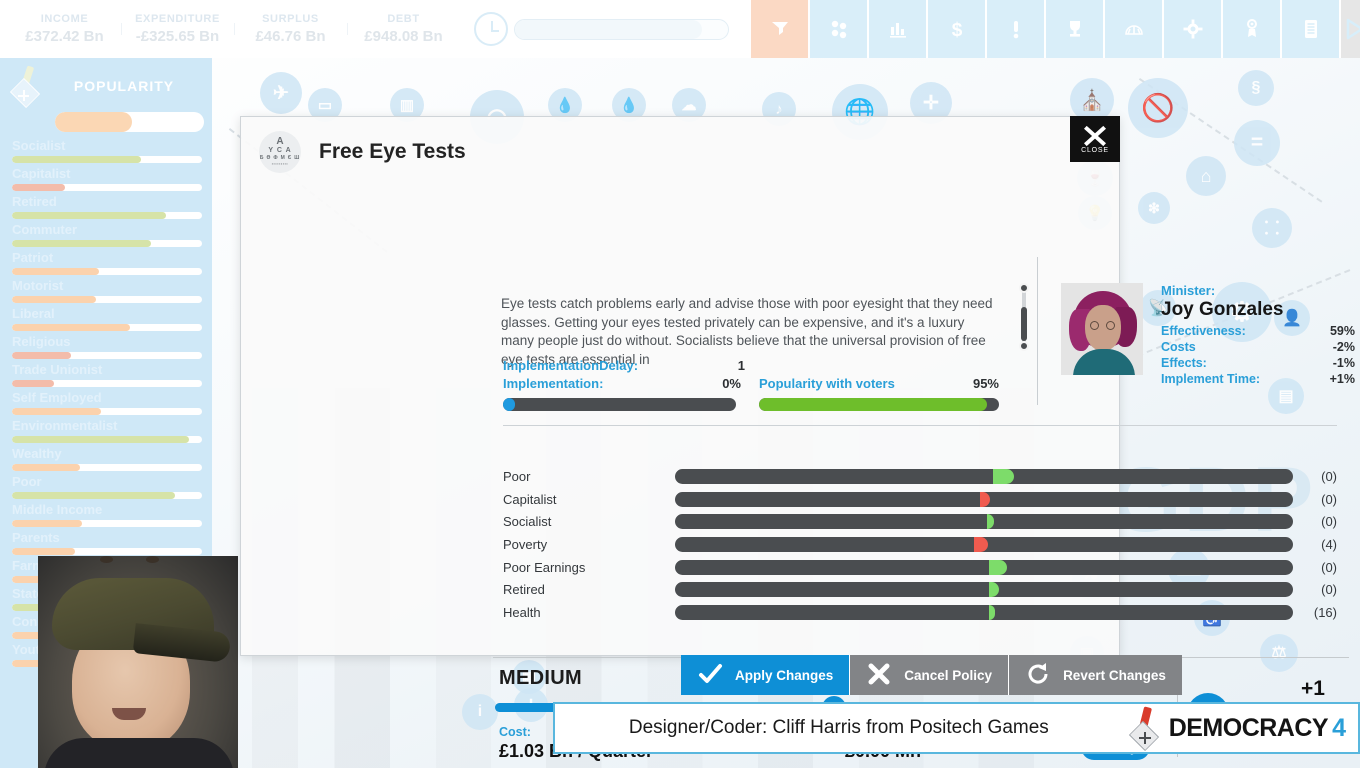  I want to click on effect-label: Retired, so click(524, 590).